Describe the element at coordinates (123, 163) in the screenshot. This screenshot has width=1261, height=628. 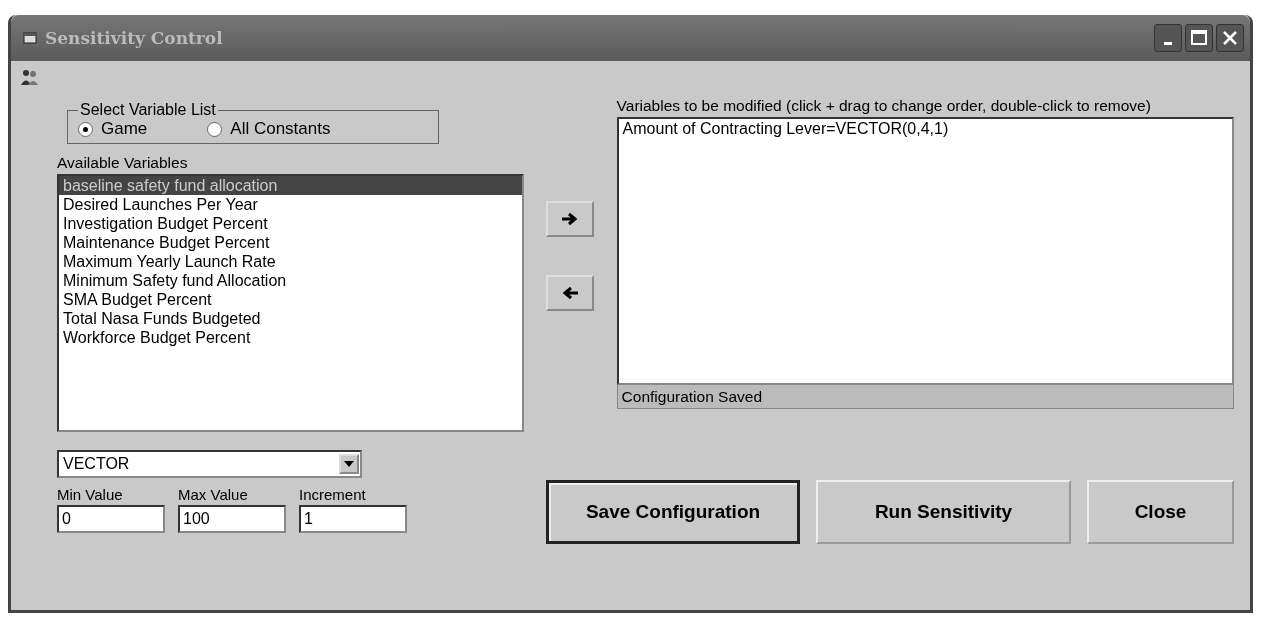
I see `list-label: Available Variables` at that location.